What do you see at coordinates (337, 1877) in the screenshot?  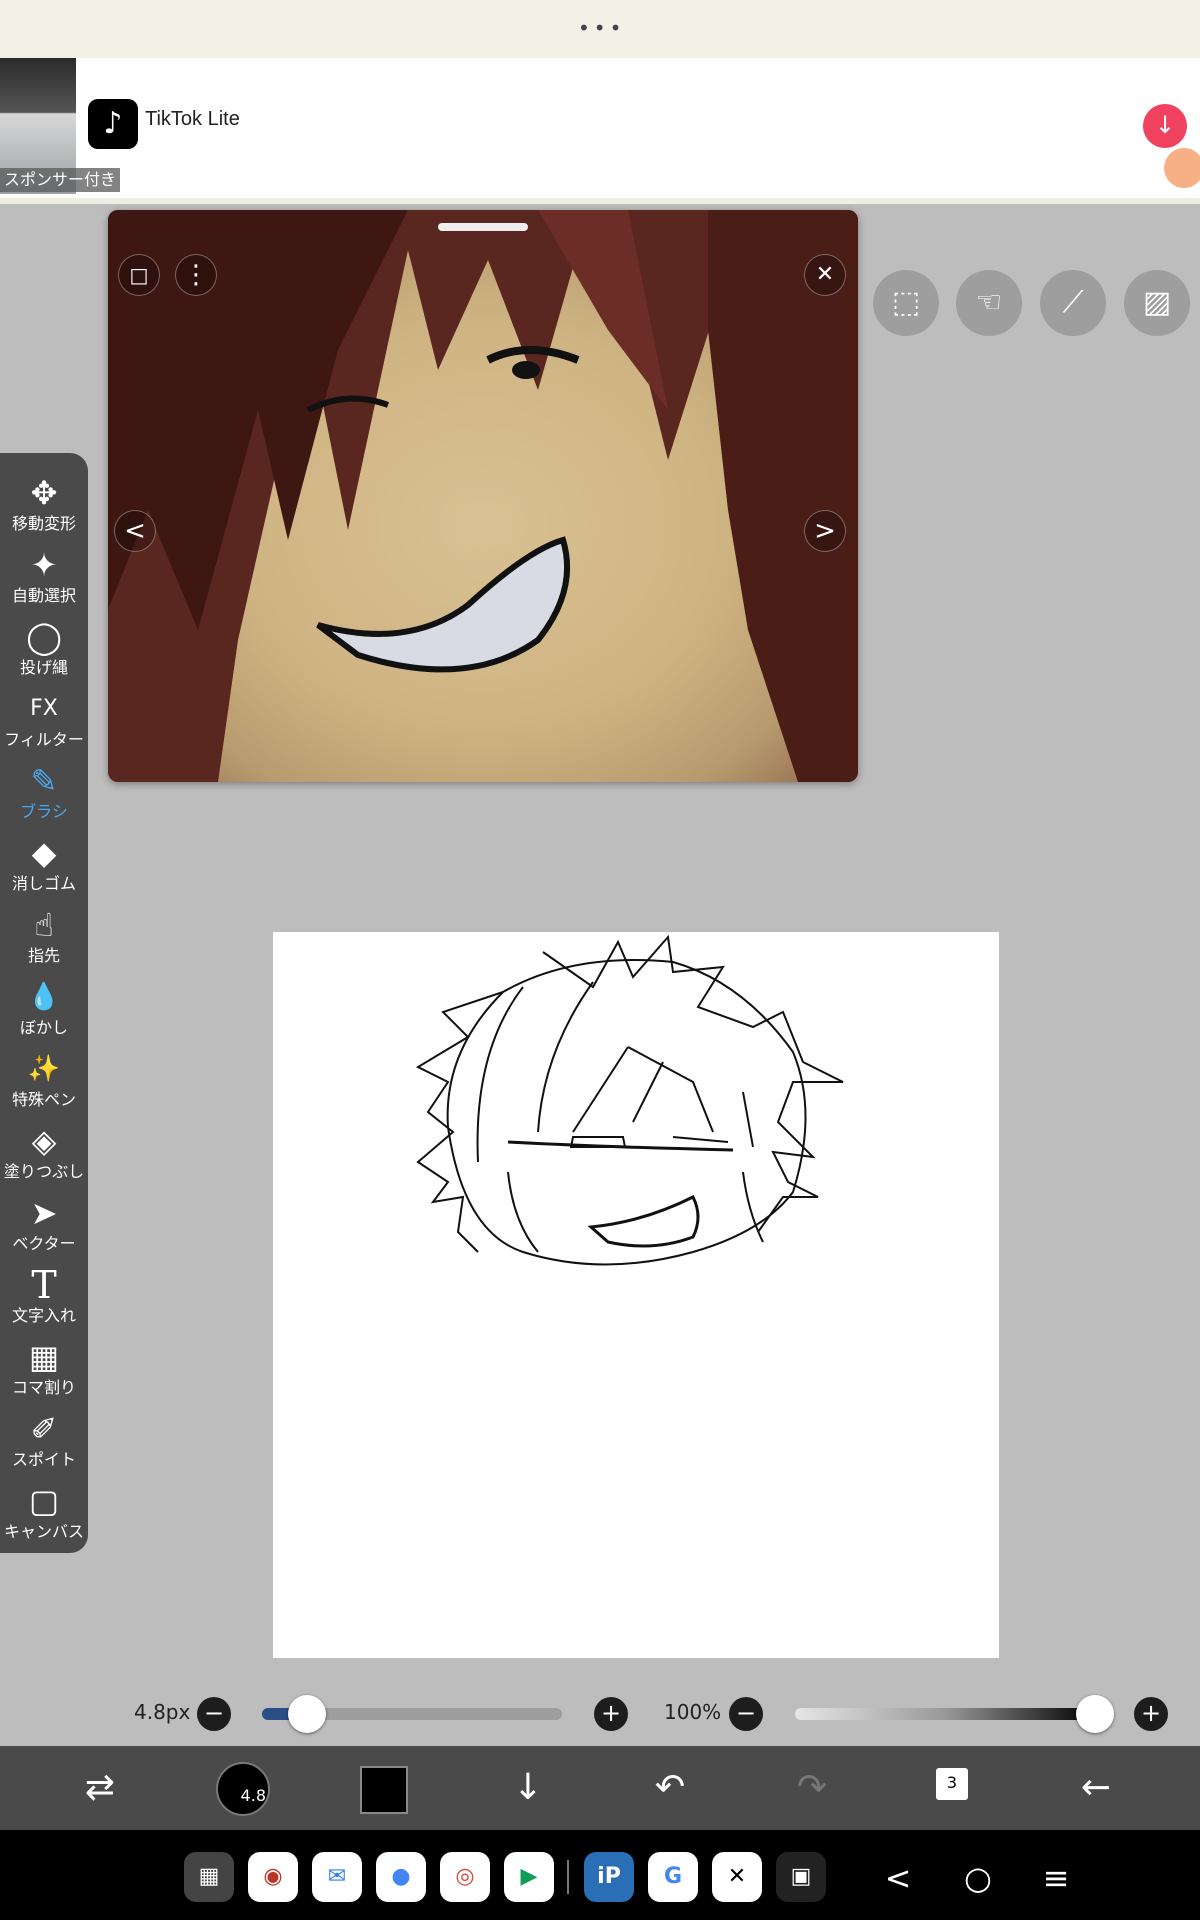 I see `messages-app-icon: ✉` at bounding box center [337, 1877].